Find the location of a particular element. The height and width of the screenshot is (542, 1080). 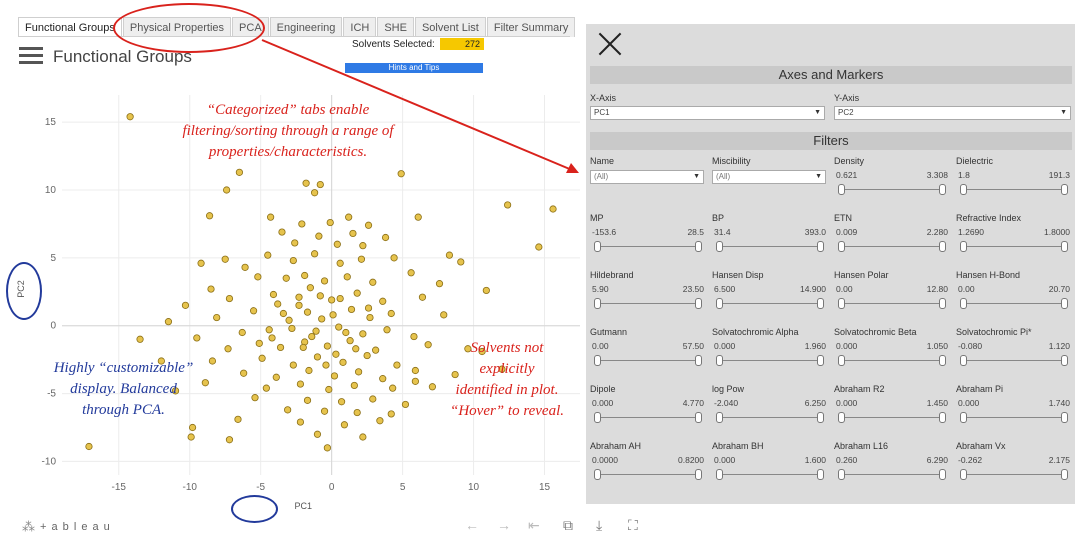

miscibility-filter-select: (All) ▼ is located at coordinates (769, 177).